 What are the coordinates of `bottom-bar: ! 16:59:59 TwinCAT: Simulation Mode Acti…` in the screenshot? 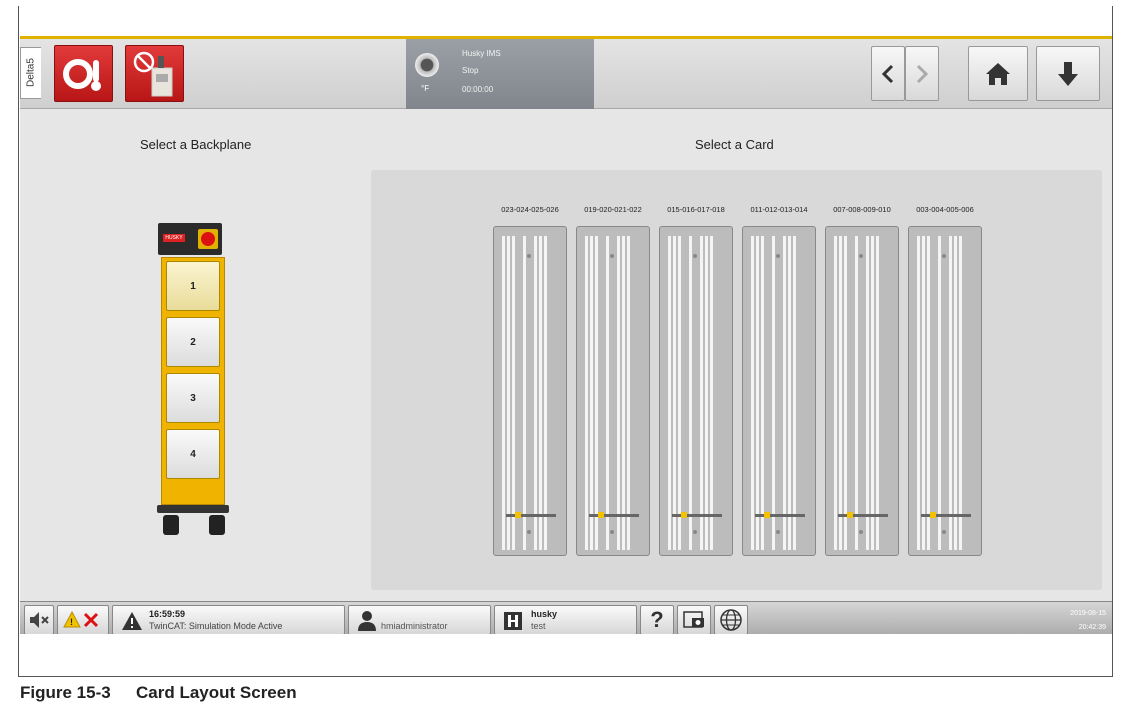 It's located at (566, 617).